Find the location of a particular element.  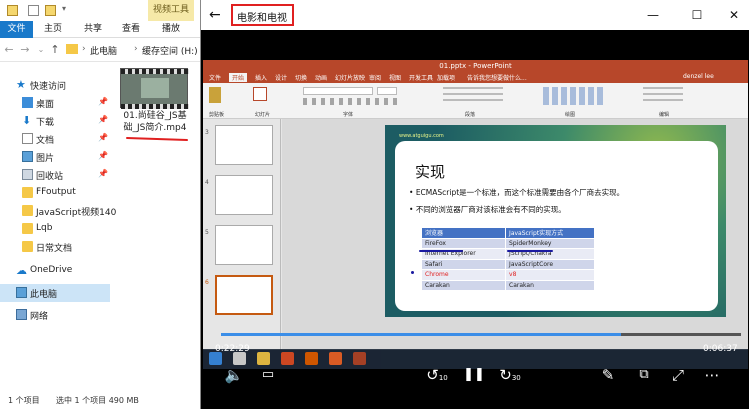

taskbar-powerpoint-icon is located at coordinates (359, 358).